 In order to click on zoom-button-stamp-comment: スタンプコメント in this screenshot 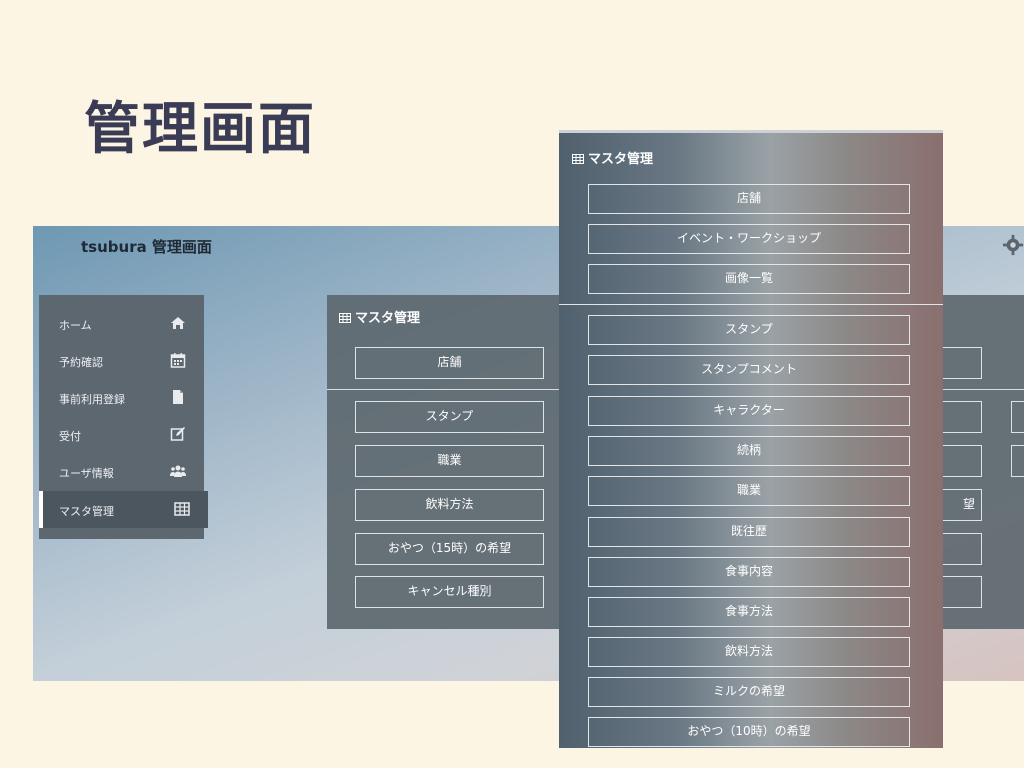, I will do `click(749, 370)`.